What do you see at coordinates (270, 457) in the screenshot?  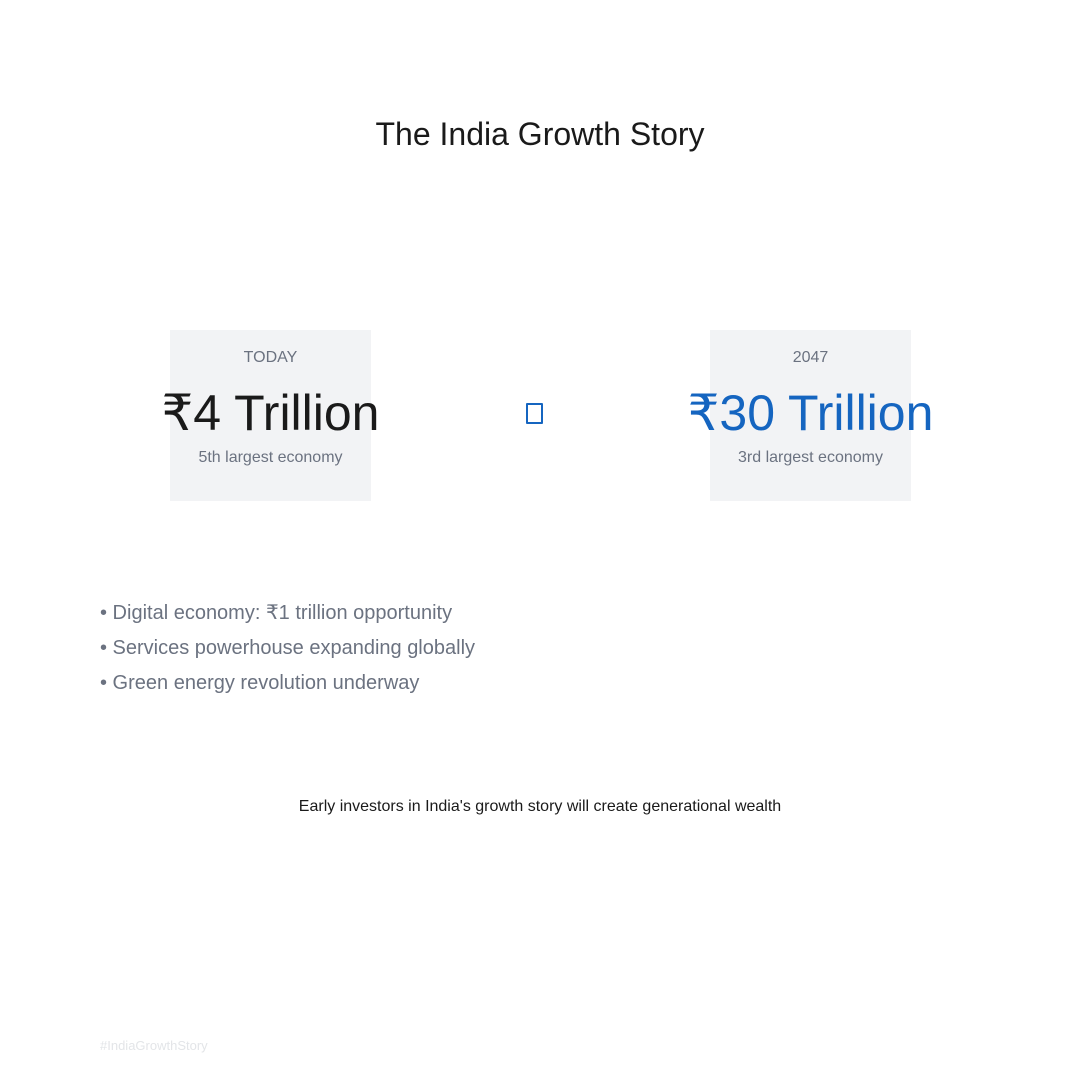 I see `today-note: 5th largest economy` at bounding box center [270, 457].